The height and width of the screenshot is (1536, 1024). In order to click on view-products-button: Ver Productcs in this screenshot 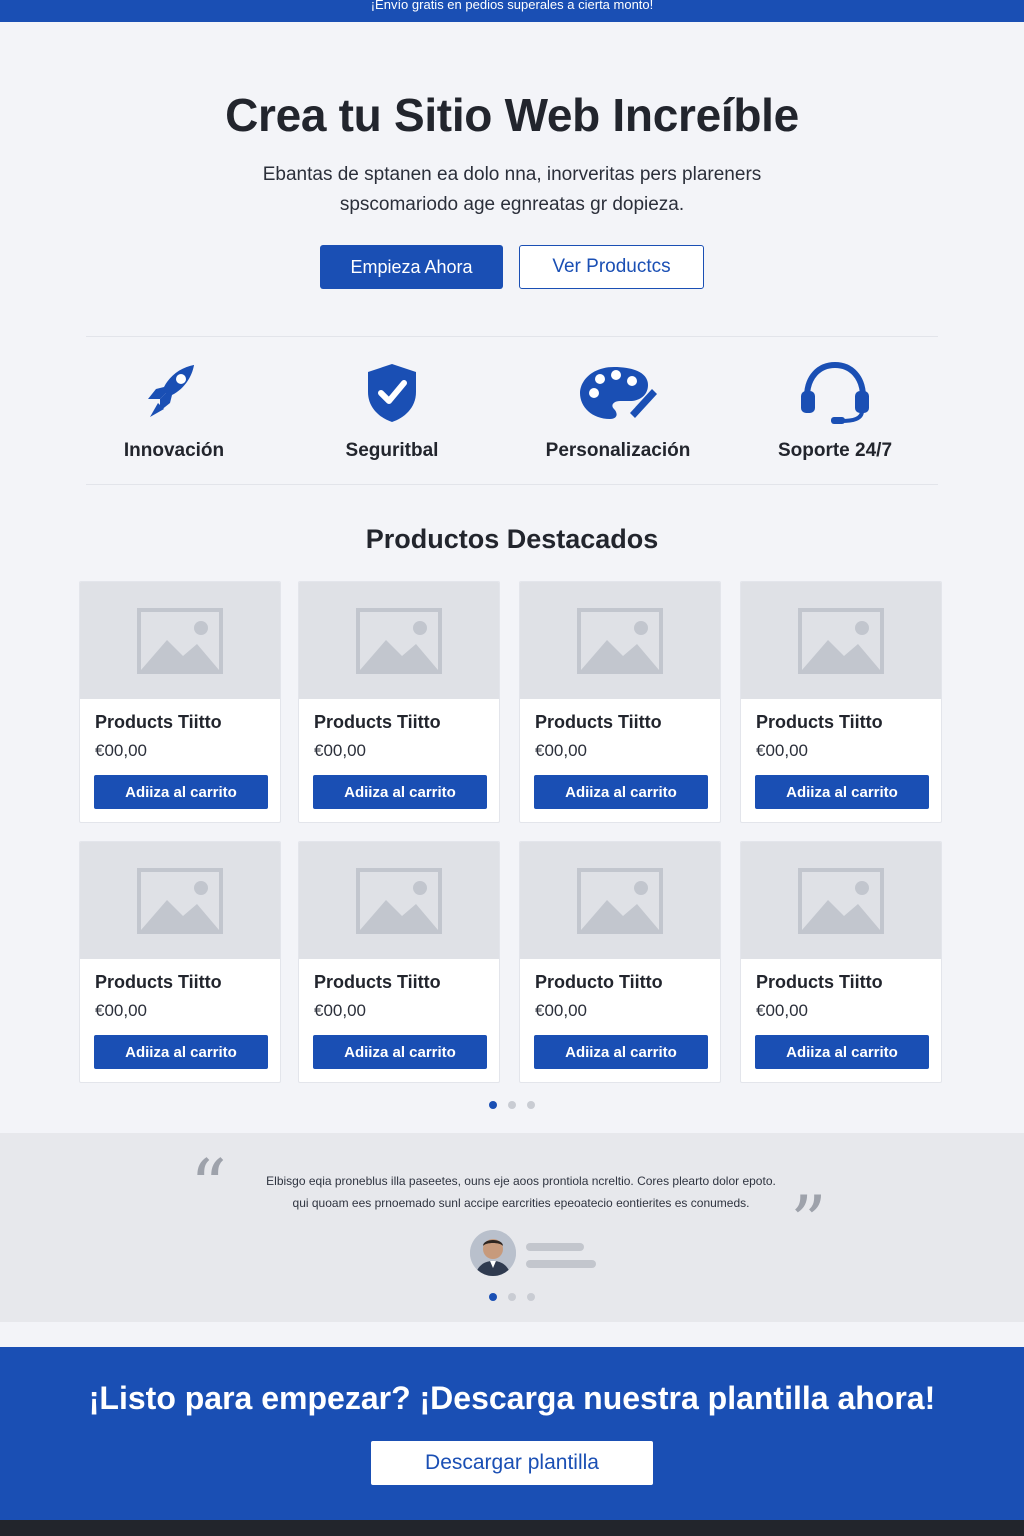, I will do `click(611, 267)`.